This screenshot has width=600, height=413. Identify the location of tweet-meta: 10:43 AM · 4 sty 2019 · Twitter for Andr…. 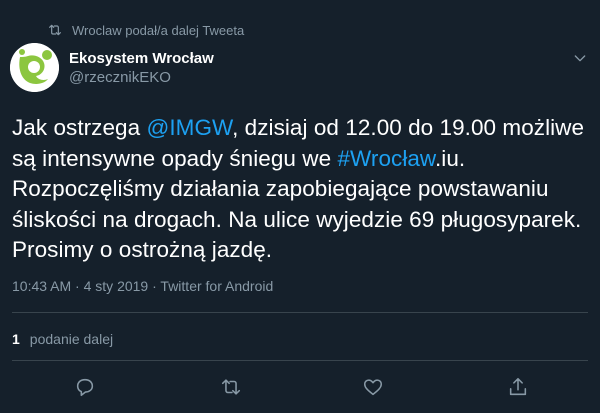
(142, 286).